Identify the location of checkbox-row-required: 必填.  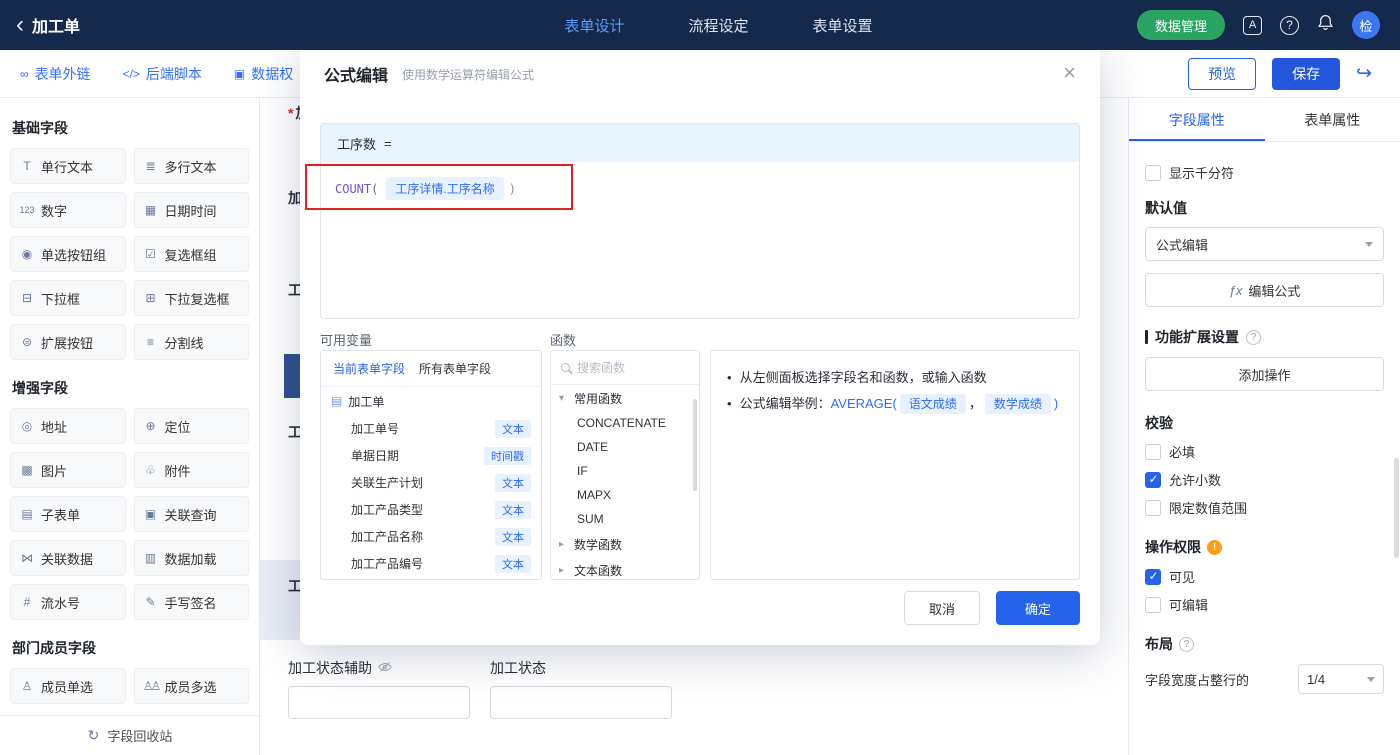
(1264, 451).